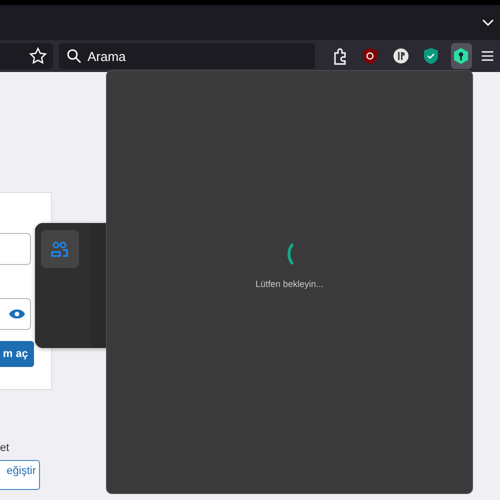 This screenshot has height=500, width=500. I want to click on password-field, so click(15, 314).